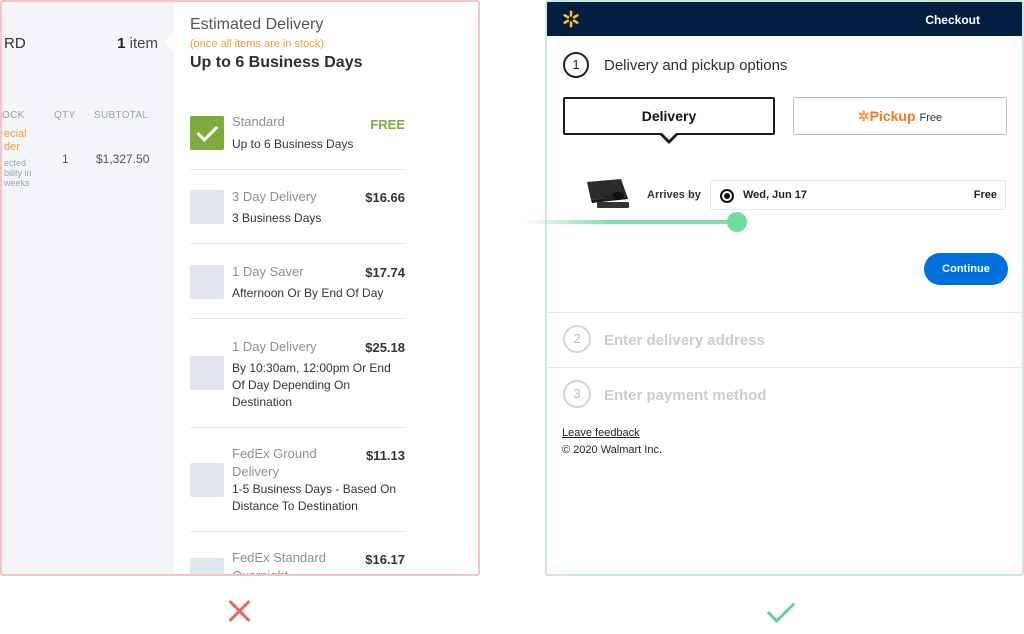  Describe the element at coordinates (297, 207) in the screenshot. I see `shipping-option-3-day: 3 Day Delivery 3 Business Days $16.66` at that location.